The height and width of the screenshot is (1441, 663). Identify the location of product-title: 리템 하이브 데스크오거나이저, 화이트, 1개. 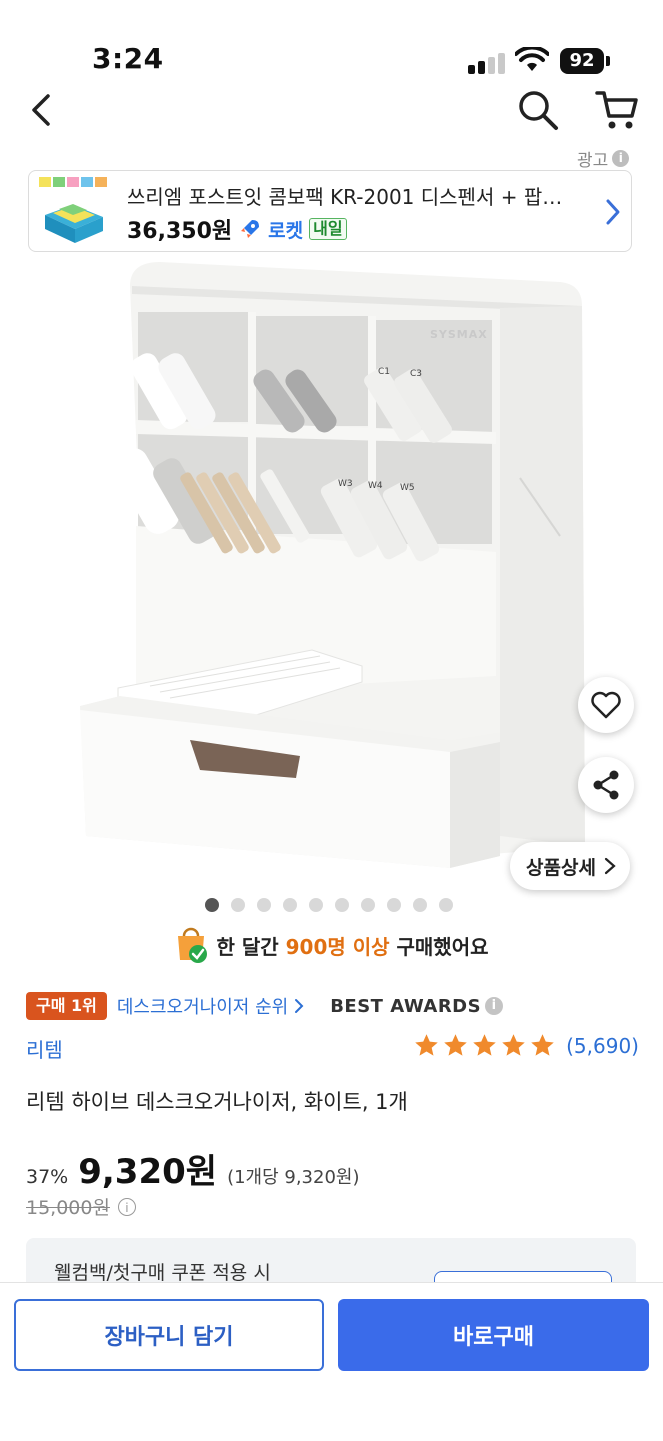
(217, 1102).